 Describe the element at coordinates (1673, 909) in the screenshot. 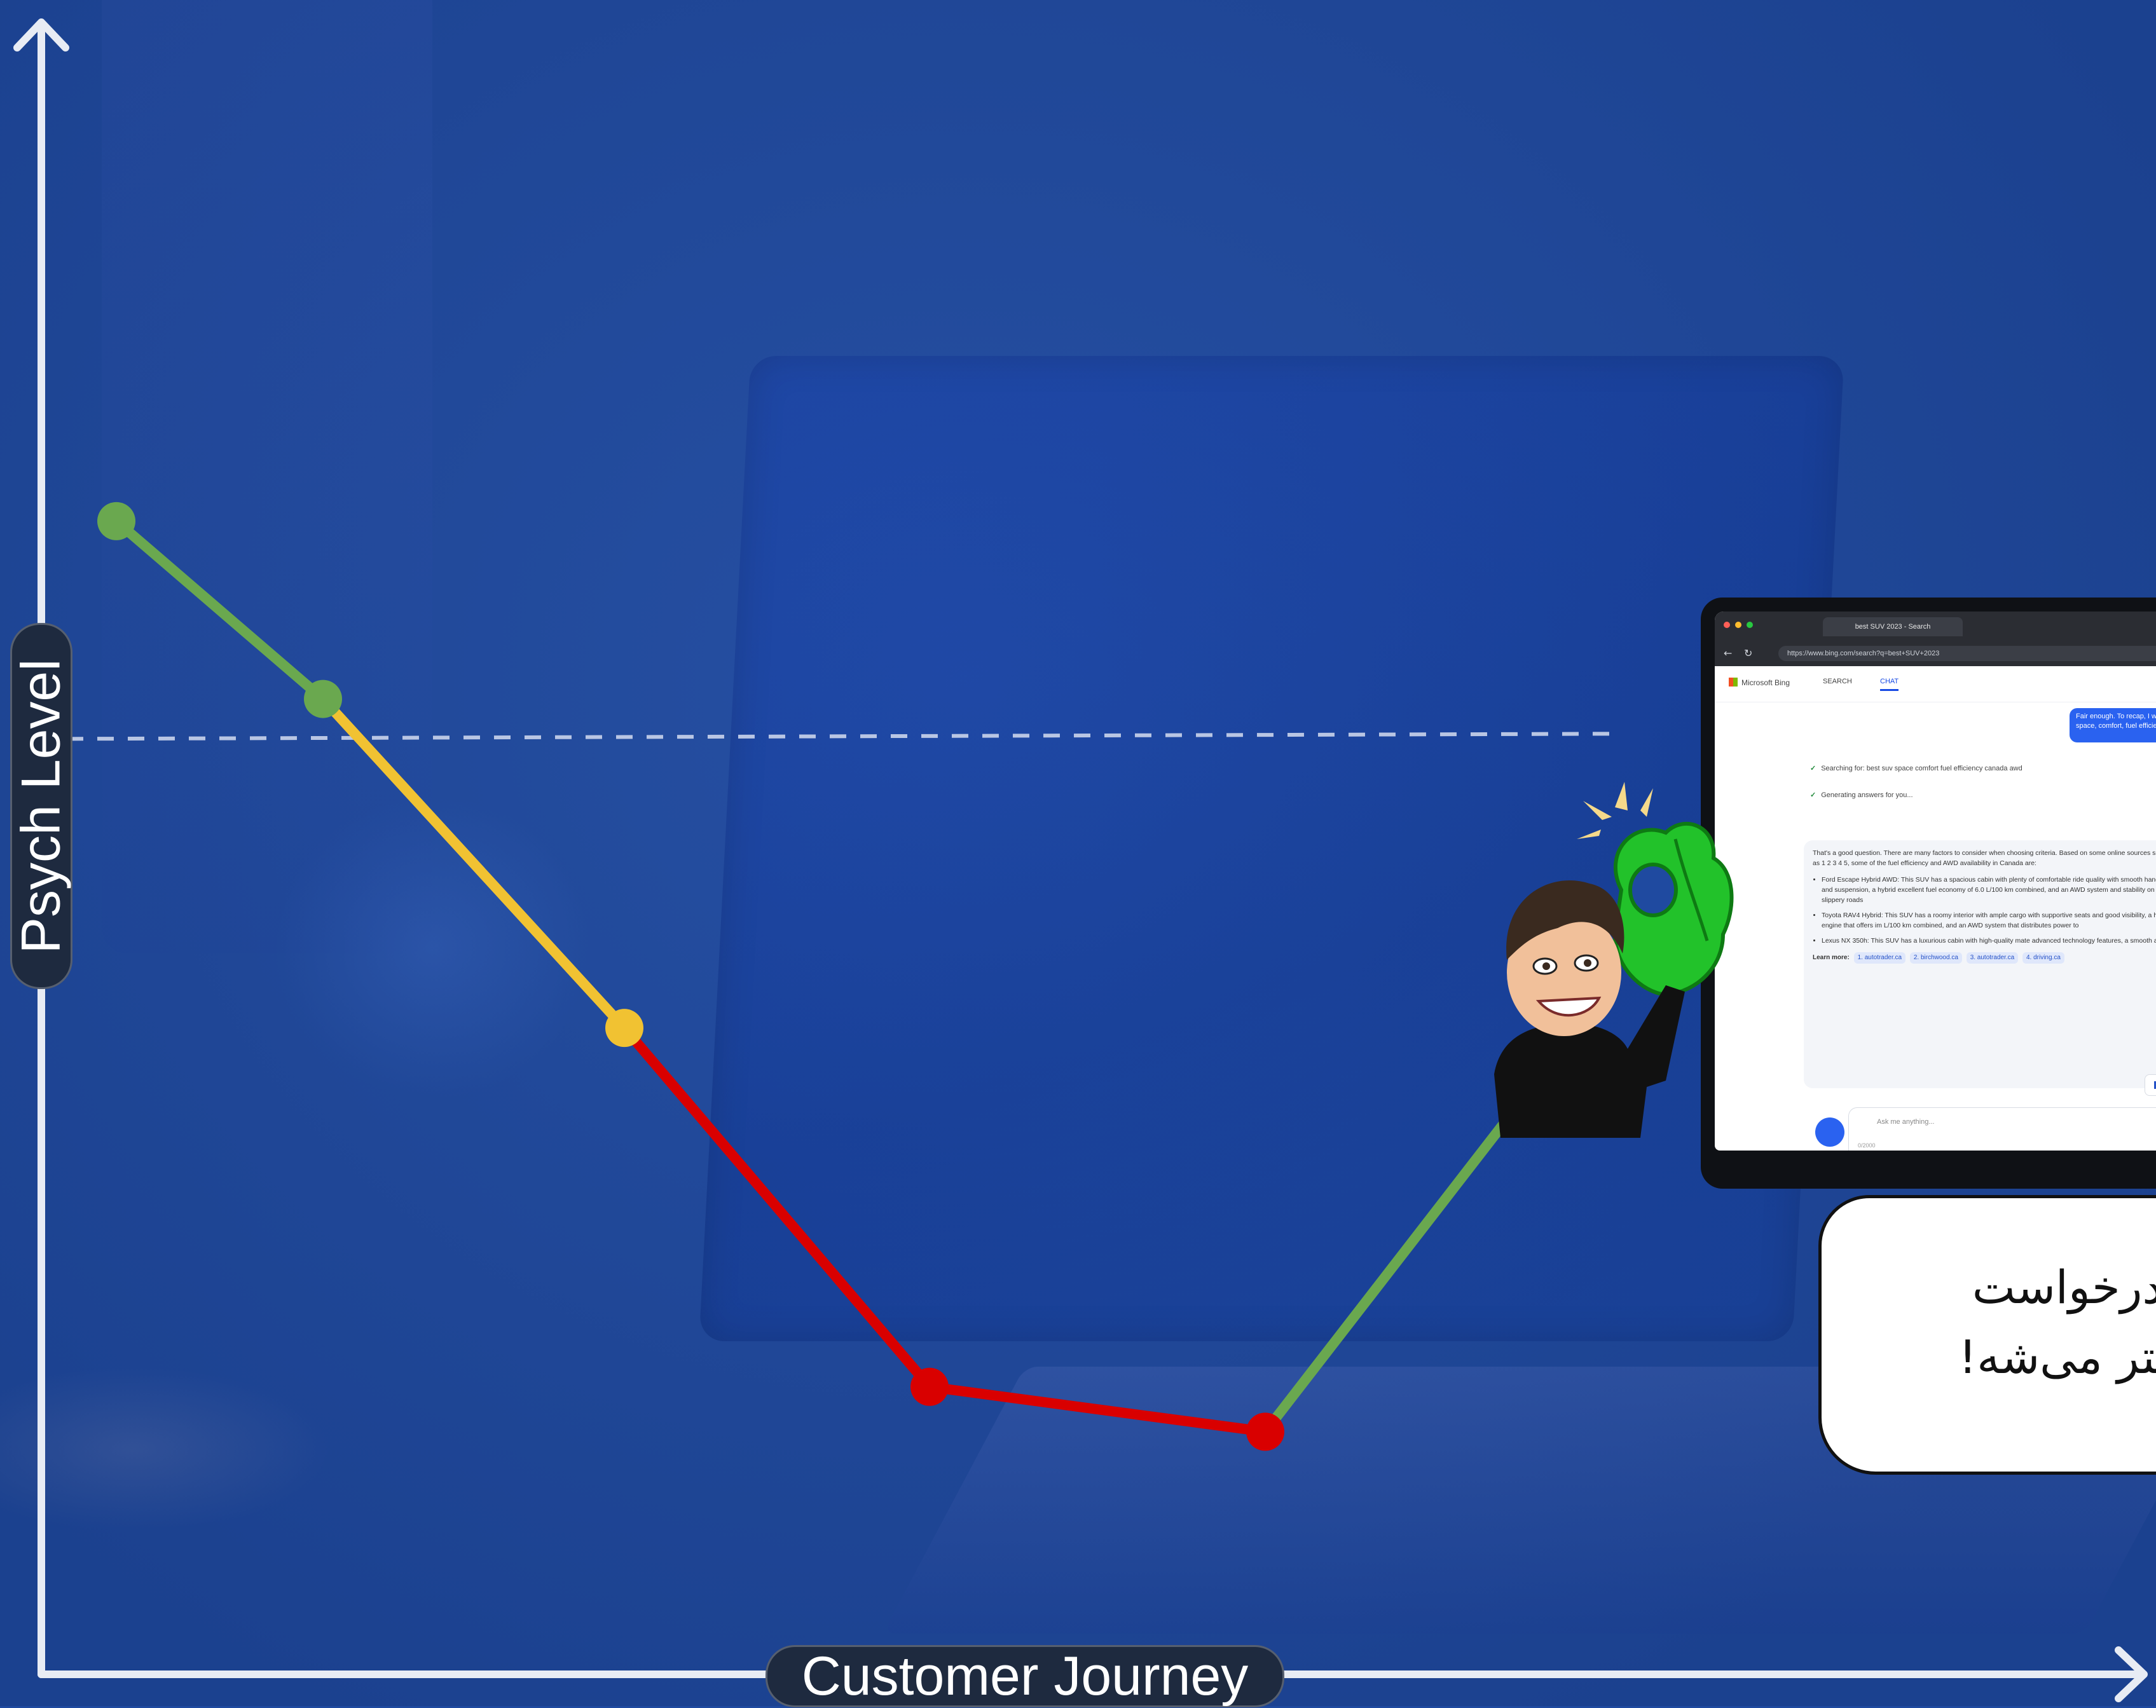

I see `foam-hand-icon` at that location.